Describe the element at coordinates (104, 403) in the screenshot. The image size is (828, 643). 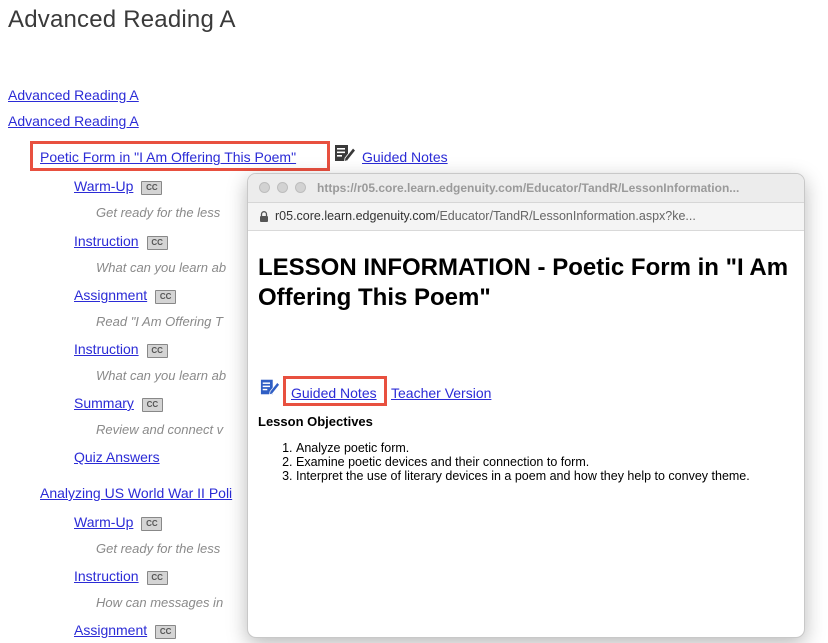
I see `item-link-summary: Summary` at that location.